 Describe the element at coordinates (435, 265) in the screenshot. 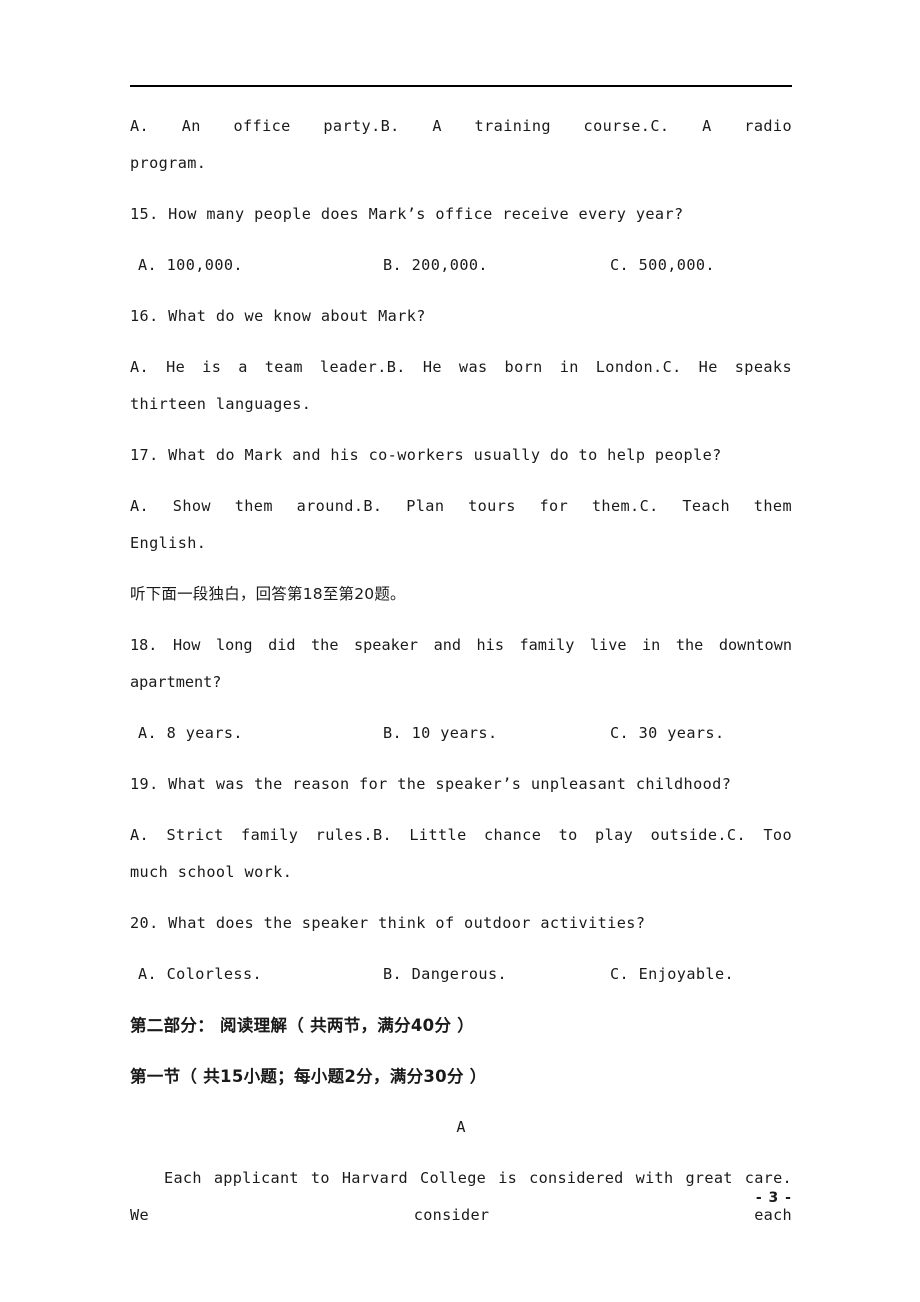

I see `option-b-label: B. 200,000.` at that location.